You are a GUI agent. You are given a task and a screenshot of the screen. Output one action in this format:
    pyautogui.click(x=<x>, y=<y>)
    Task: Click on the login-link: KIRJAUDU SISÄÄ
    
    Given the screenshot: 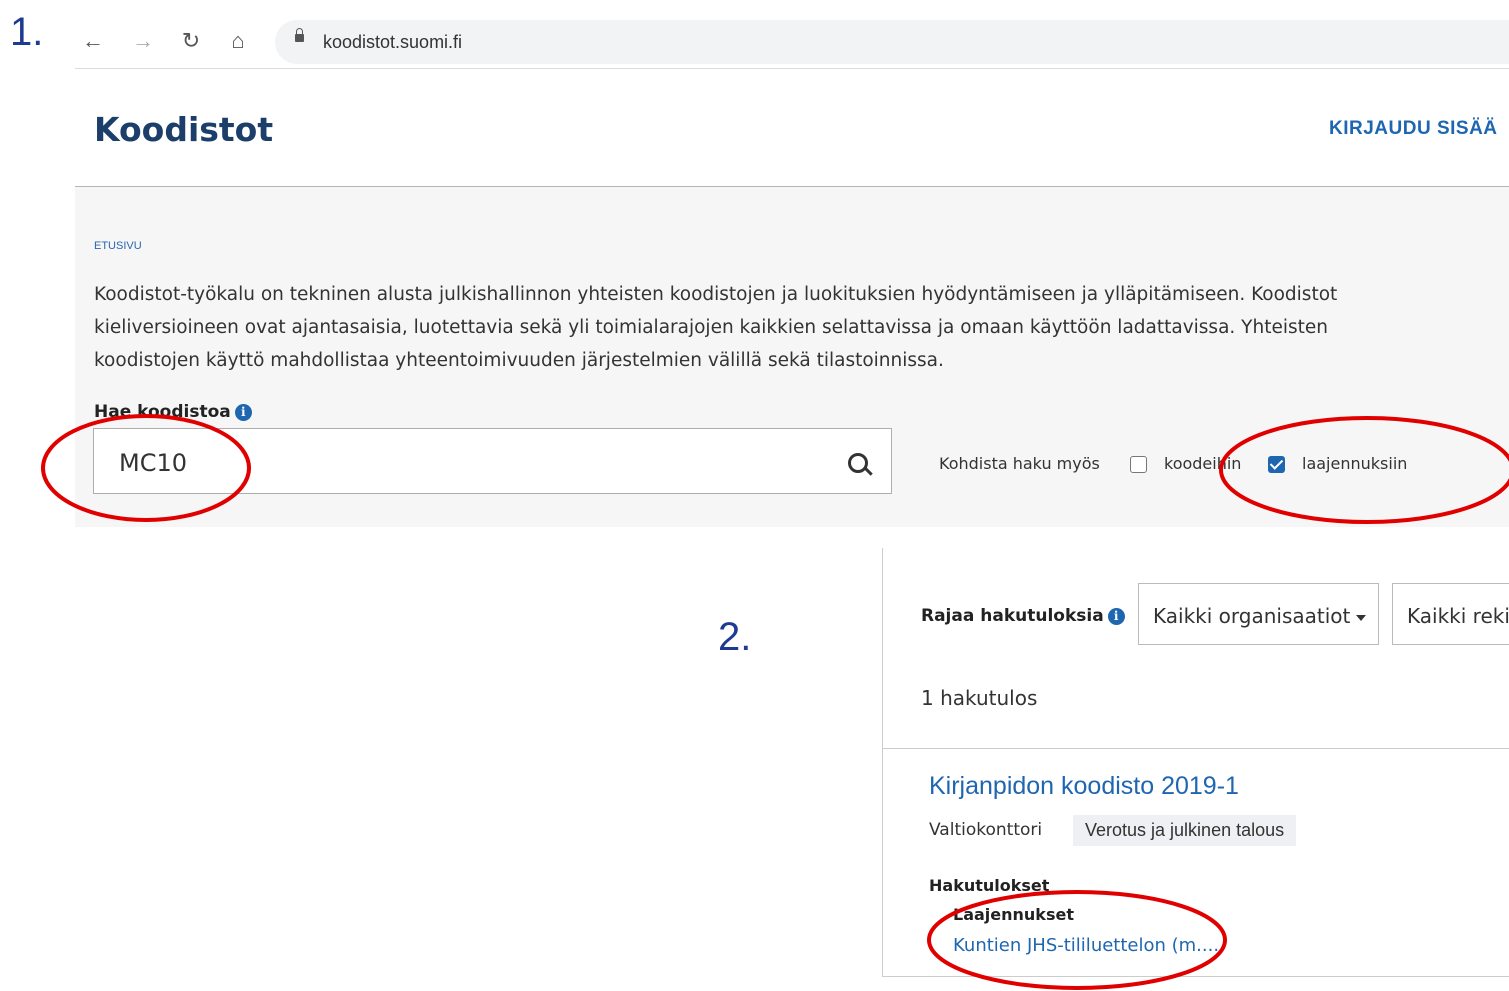 What is the action you would take?
    pyautogui.click(x=1413, y=129)
    